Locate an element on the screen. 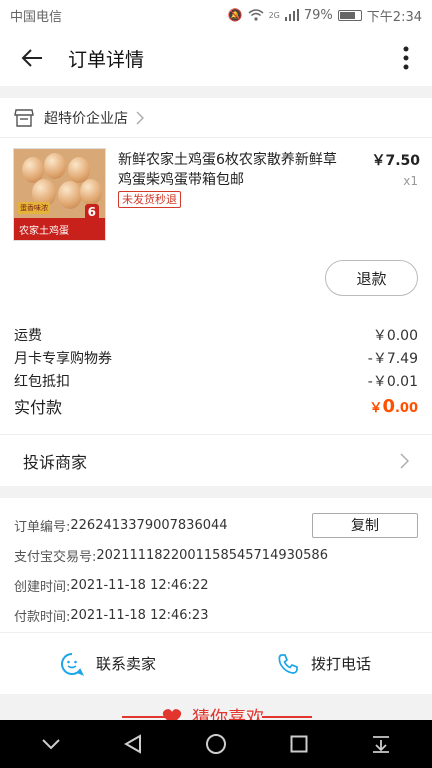 Image resolution: width=432 pixels, height=768 pixels. total-value: ￥0.00 is located at coordinates (393, 406).